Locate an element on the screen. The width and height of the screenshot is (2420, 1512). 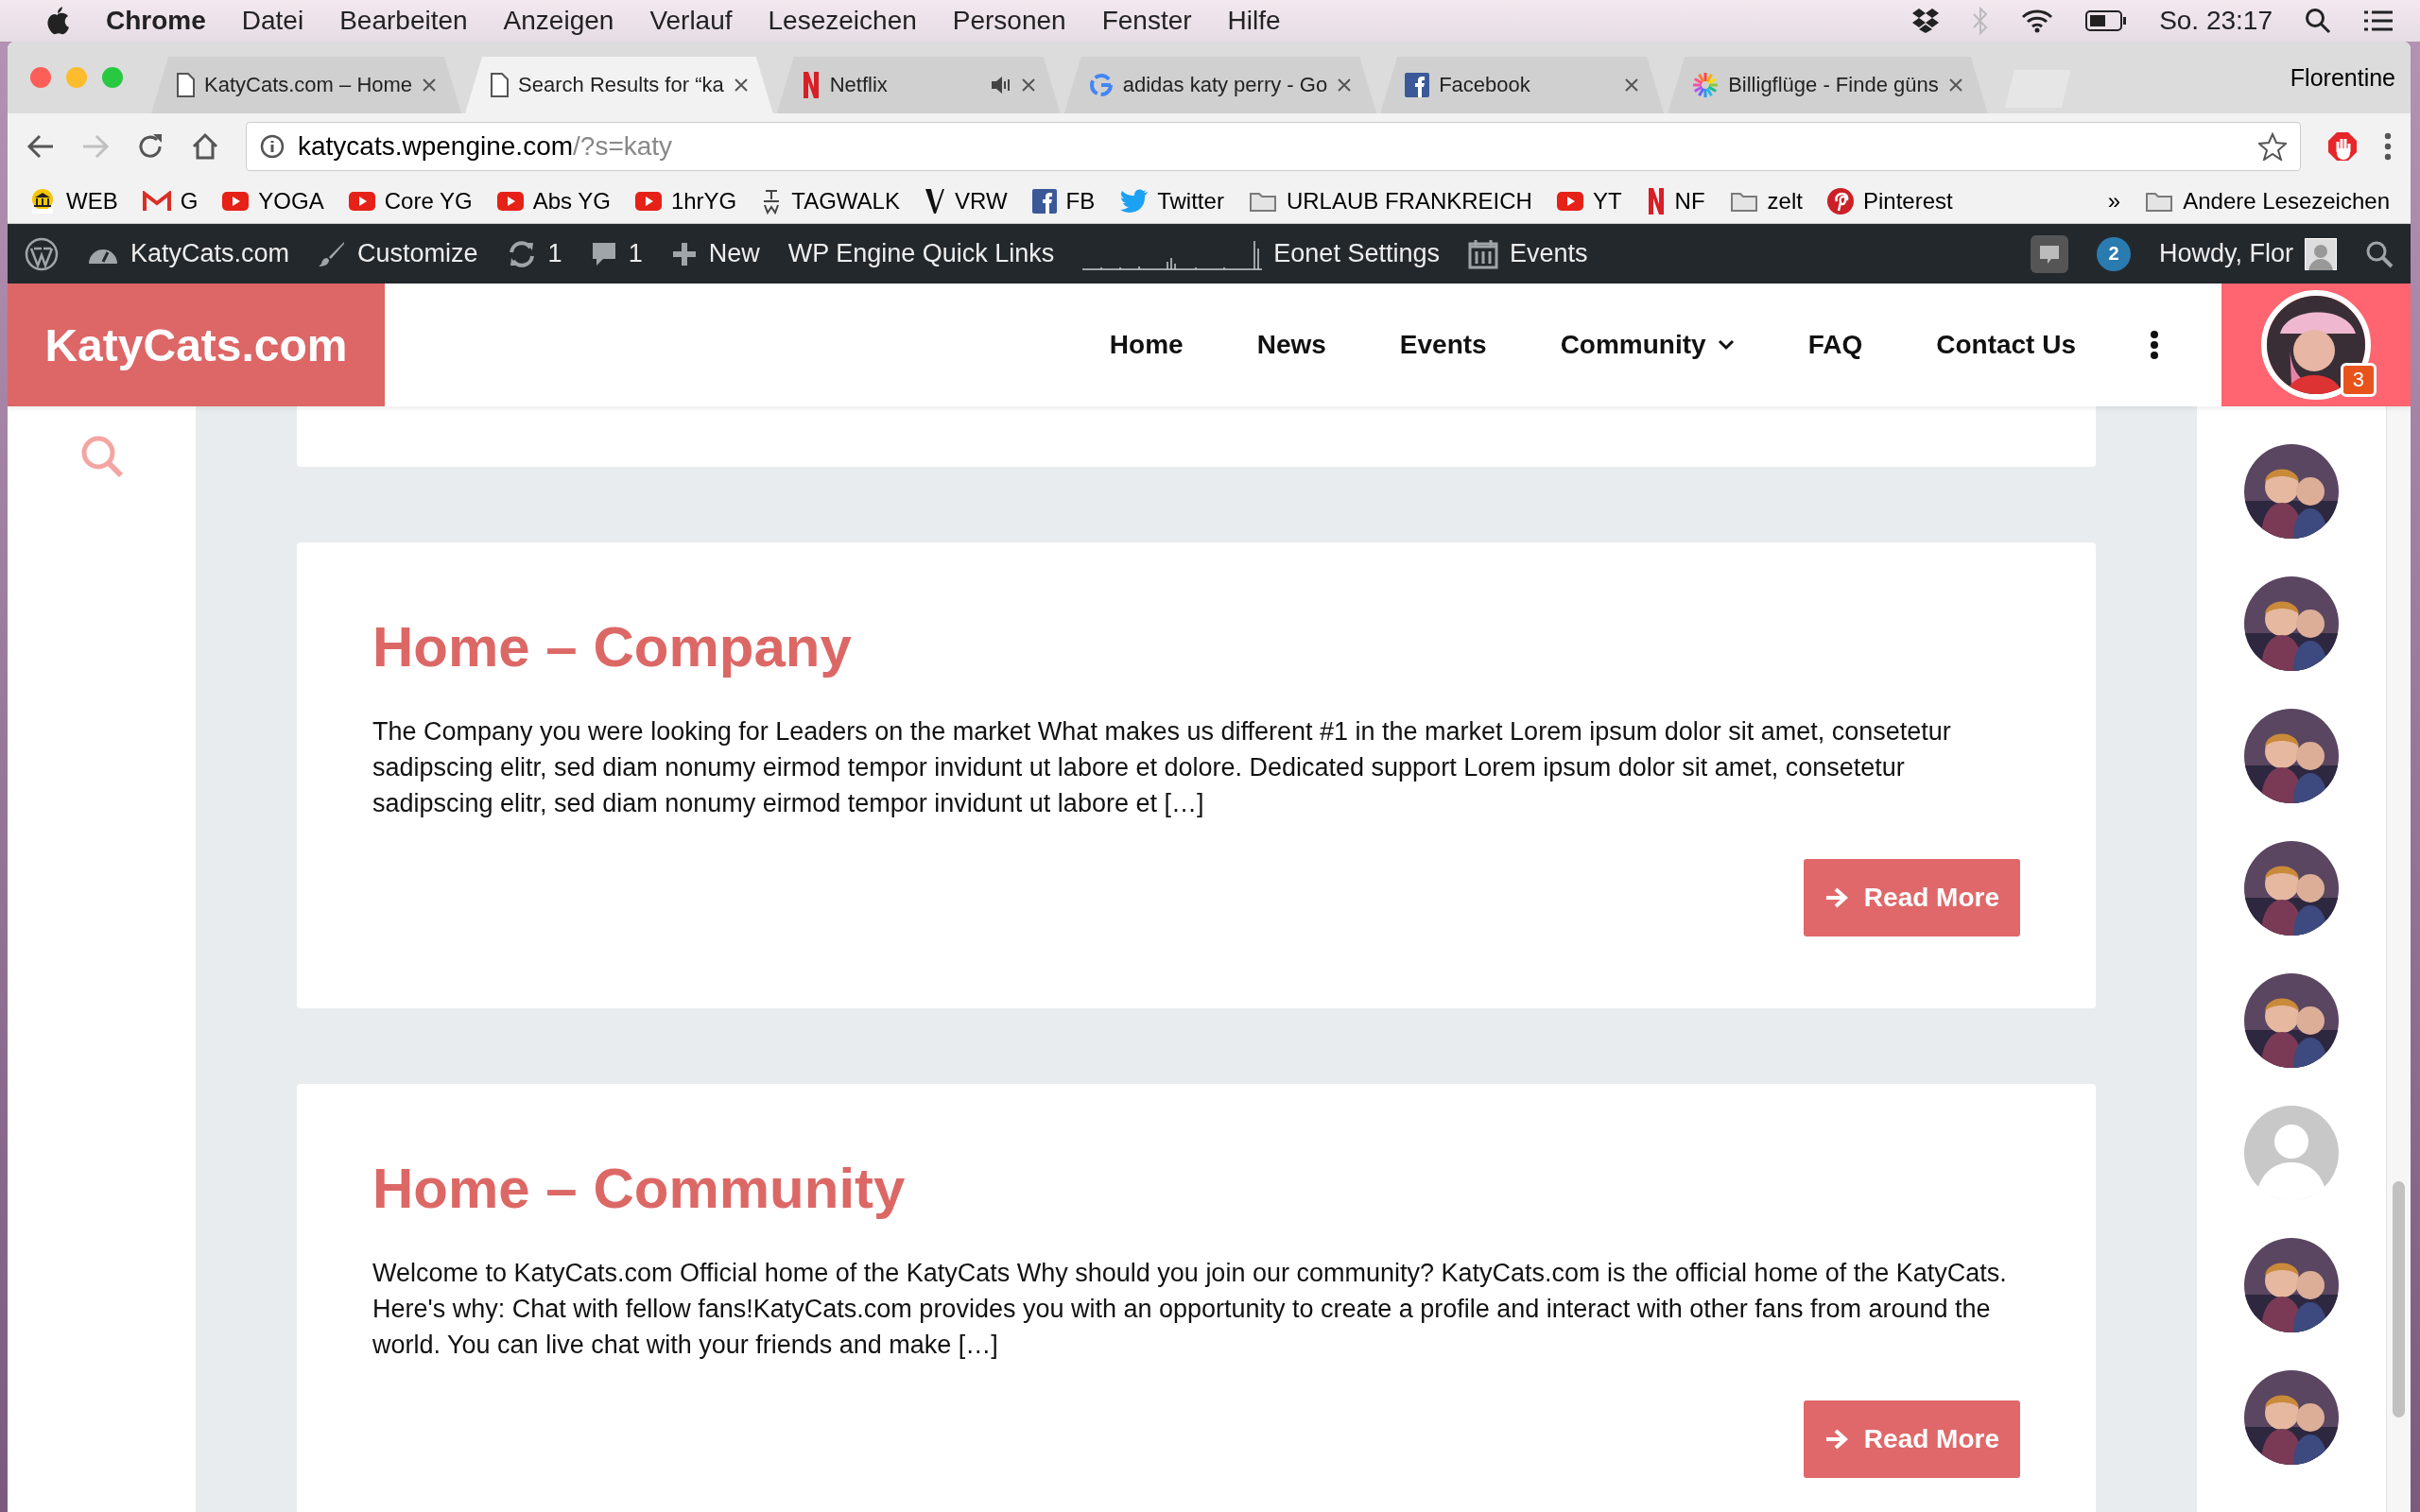
bird-icon is located at coordinates (1134, 201).